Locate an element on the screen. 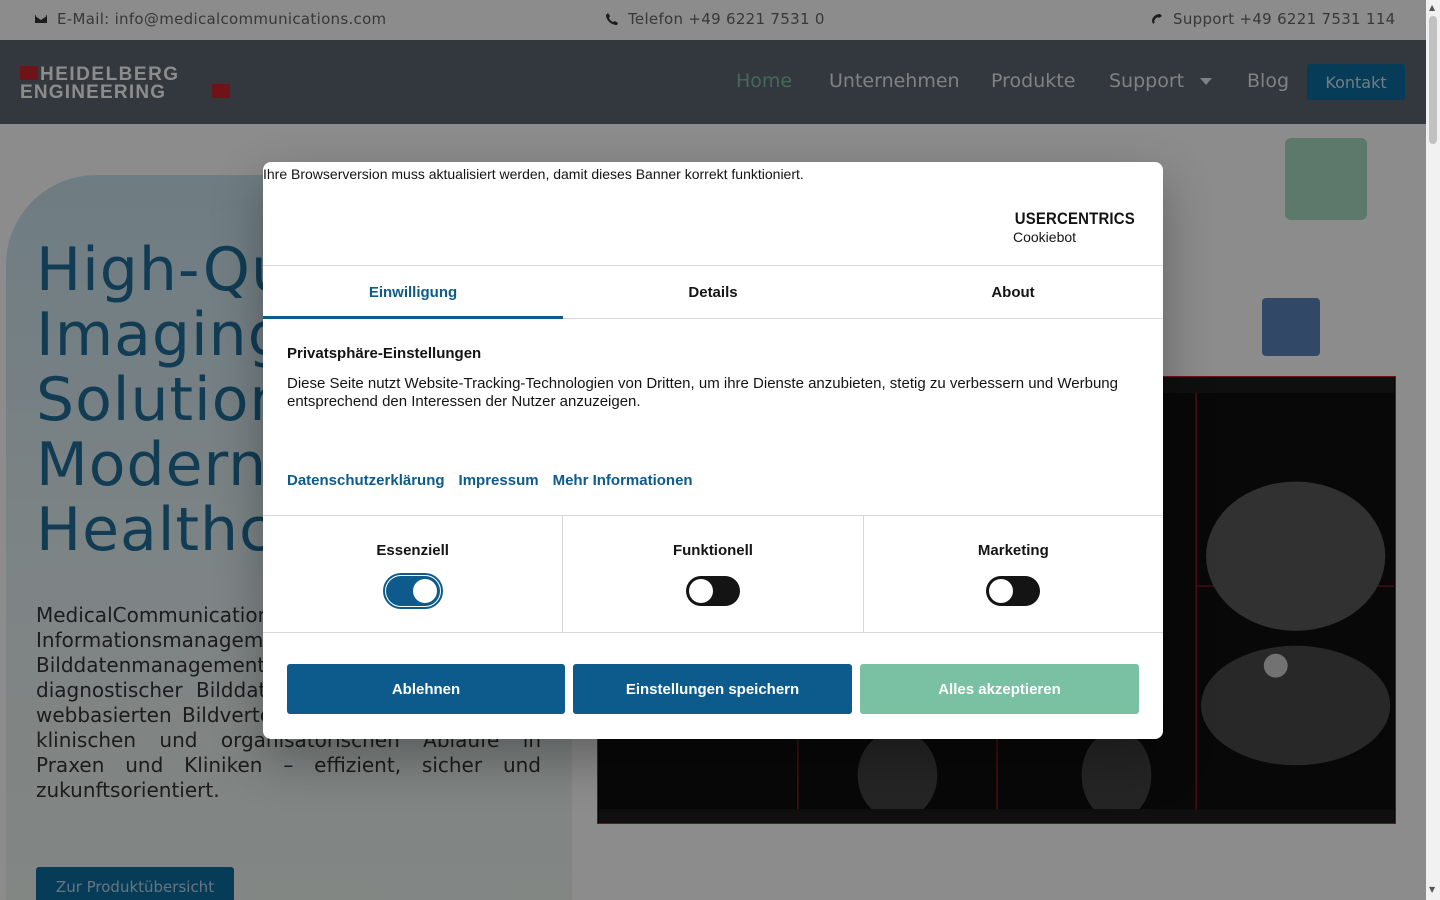 Image resolution: width=1440 pixels, height=900 pixels. essenziell-toggle is located at coordinates (412, 591).